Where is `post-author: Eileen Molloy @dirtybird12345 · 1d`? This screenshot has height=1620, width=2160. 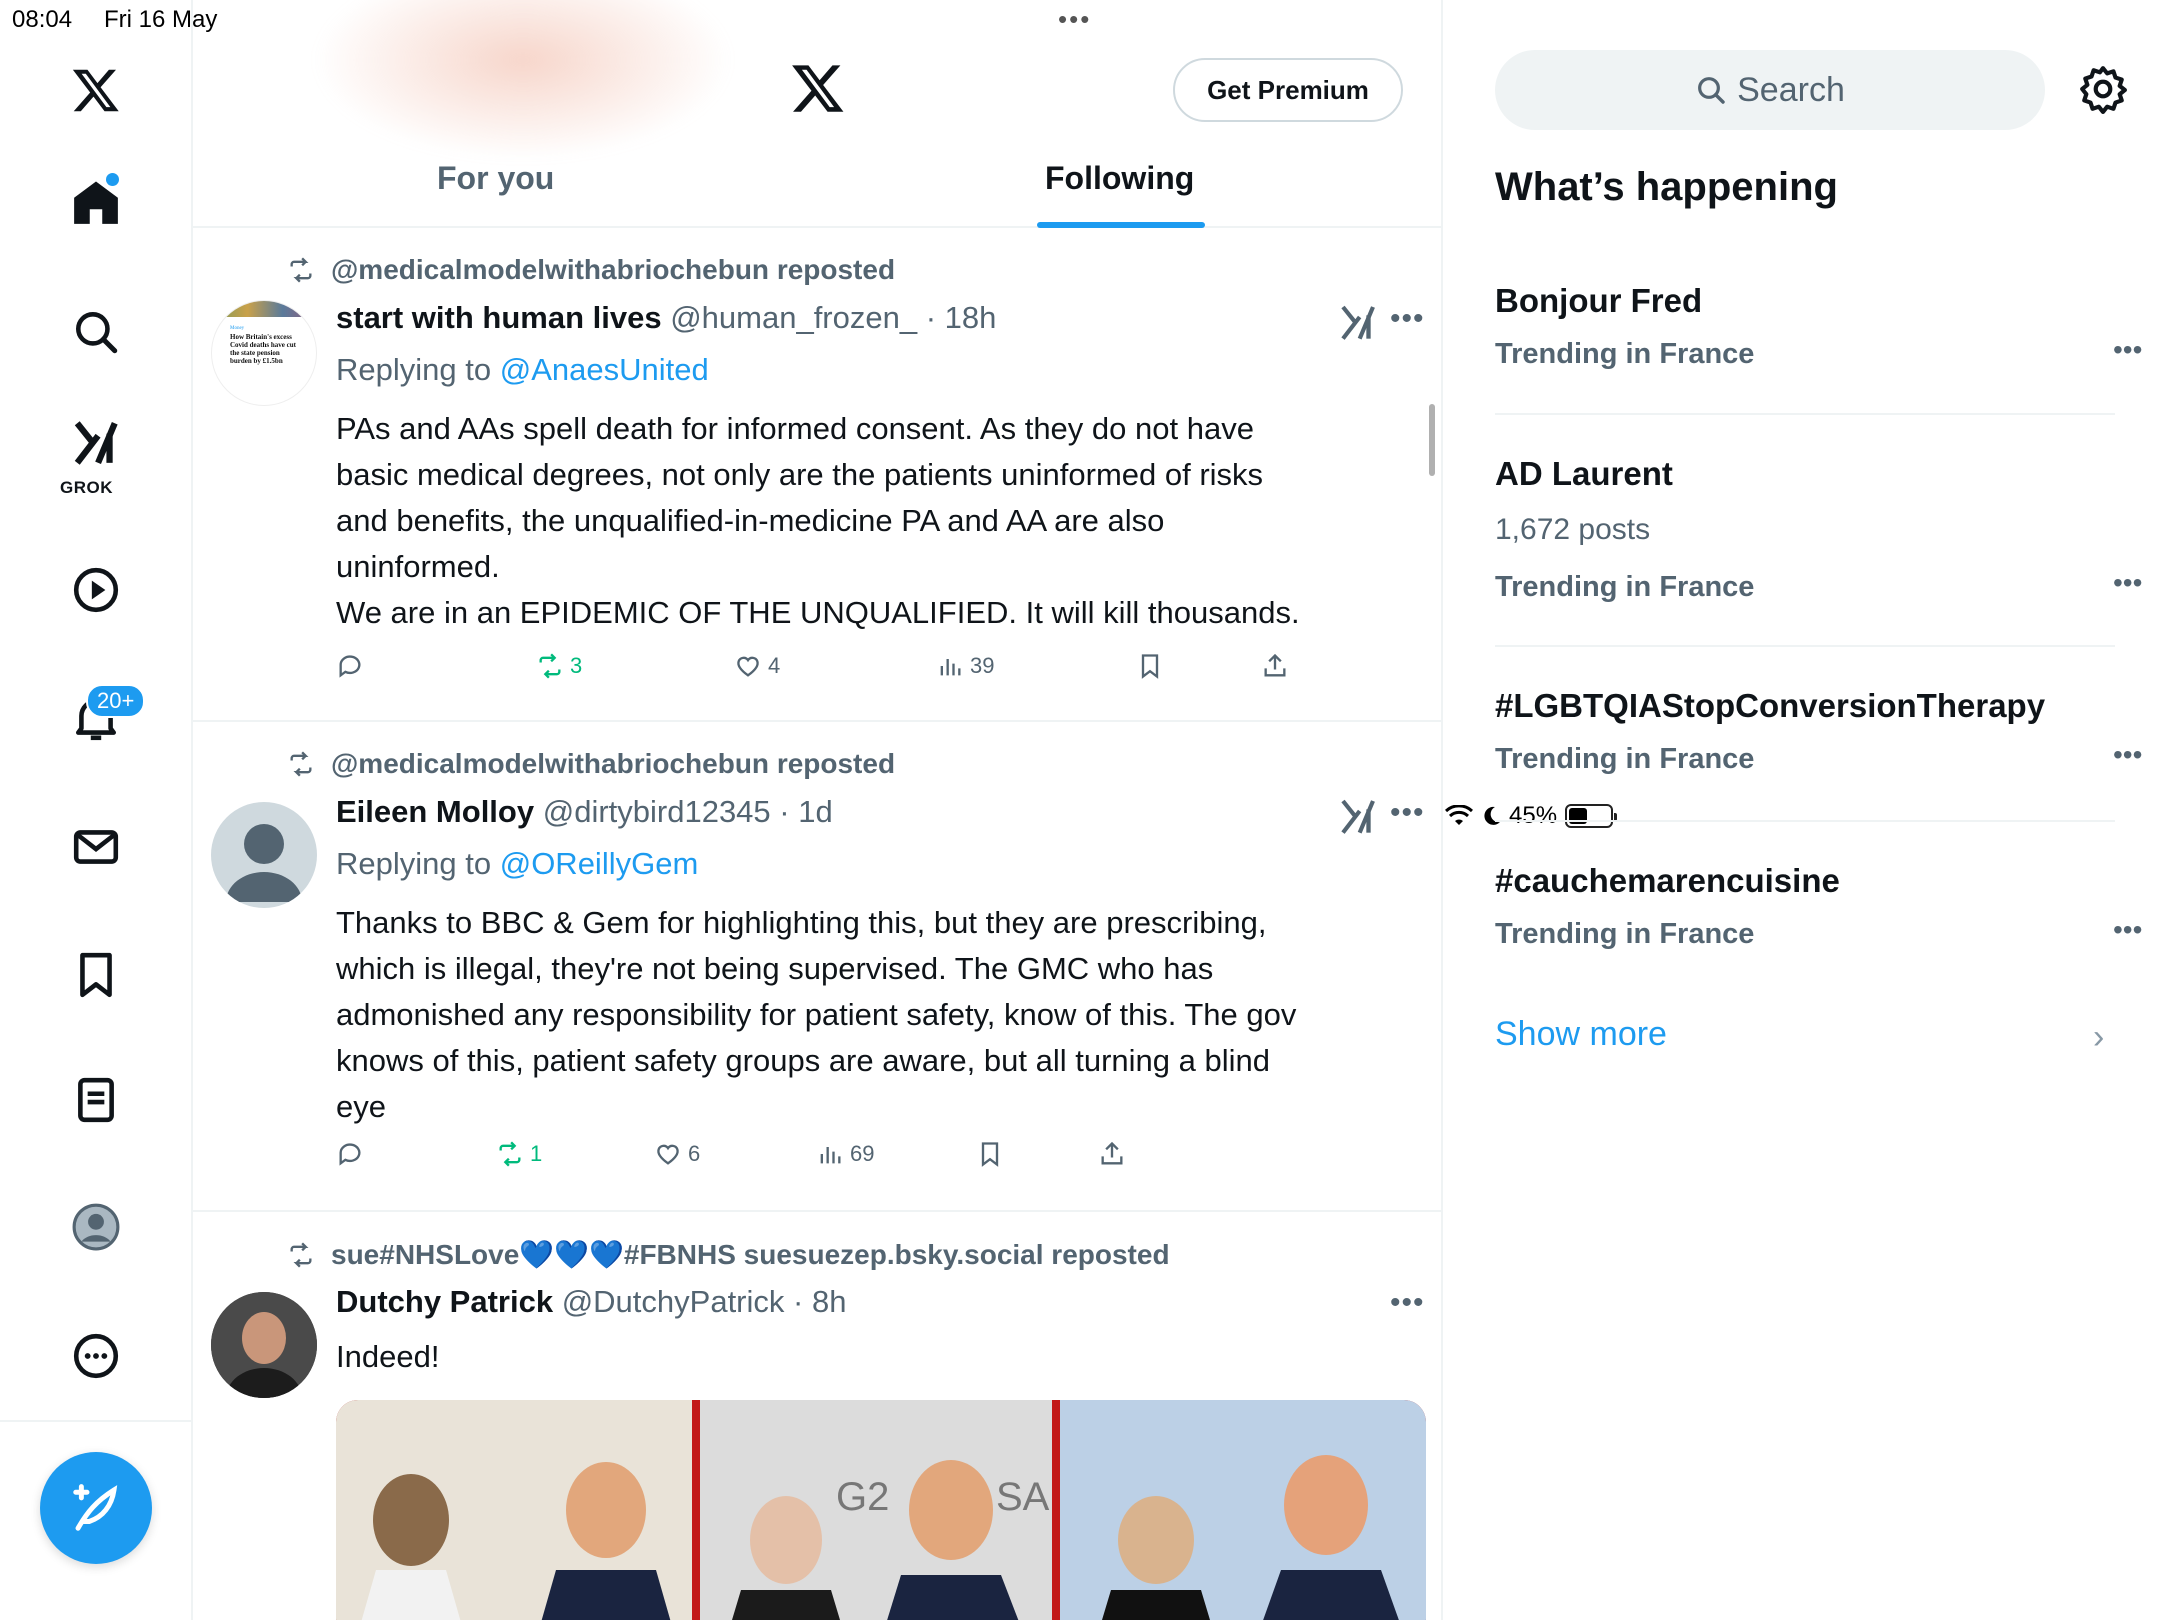 post-author: Eileen Molloy @dirtybird12345 · 1d is located at coordinates (584, 812).